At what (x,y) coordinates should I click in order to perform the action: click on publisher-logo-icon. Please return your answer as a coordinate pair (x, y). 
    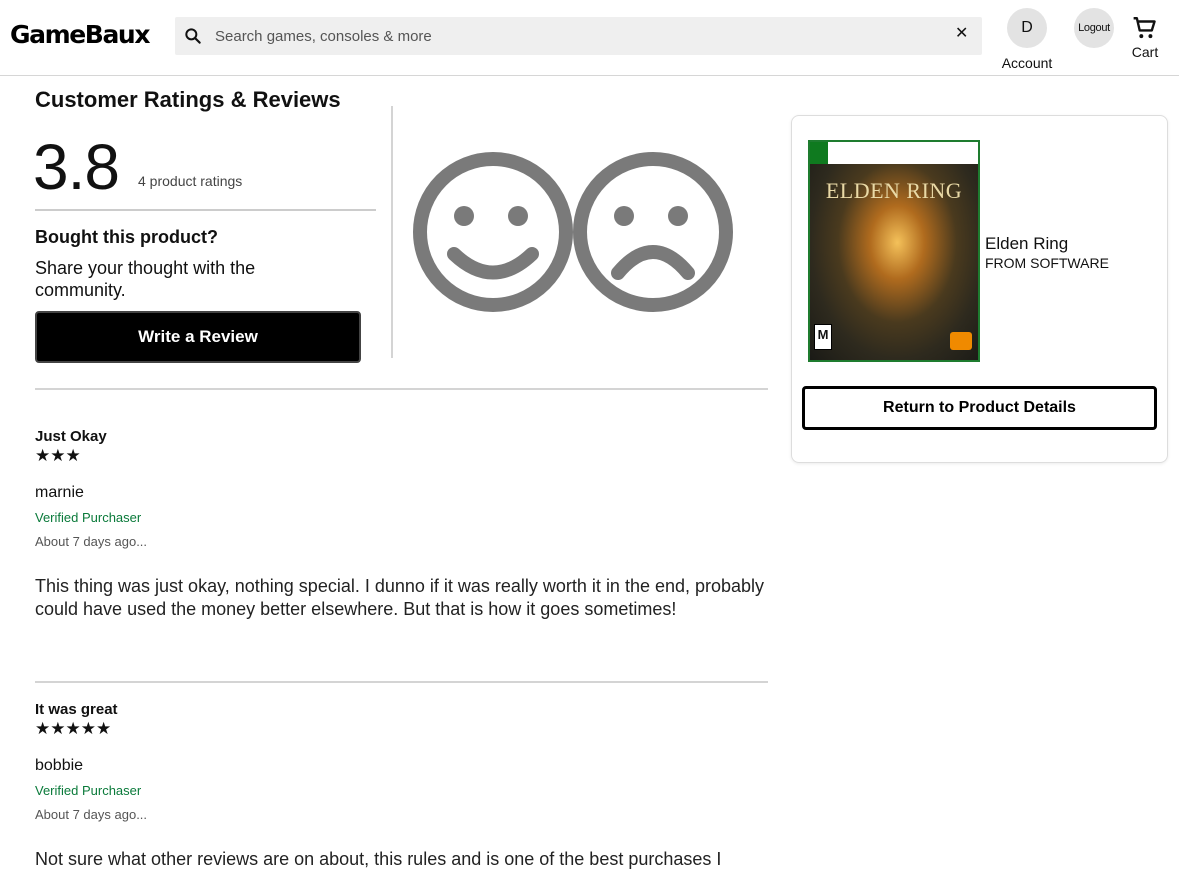
    Looking at the image, I should click on (961, 341).